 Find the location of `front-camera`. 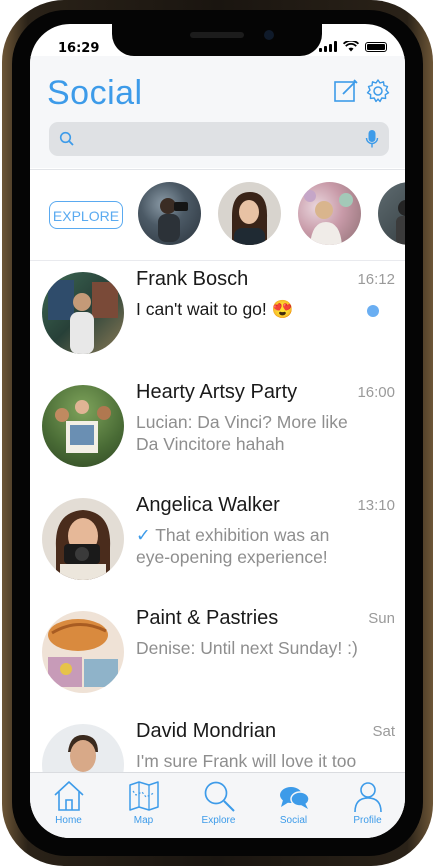

front-camera is located at coordinates (269, 35).